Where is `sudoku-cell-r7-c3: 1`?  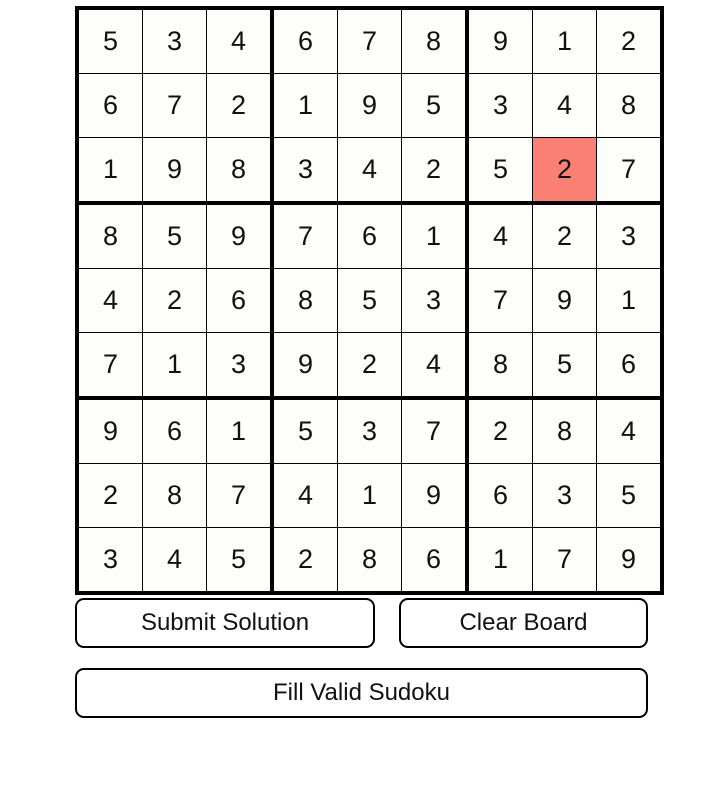
sudoku-cell-r7-c3: 1 is located at coordinates (240, 430).